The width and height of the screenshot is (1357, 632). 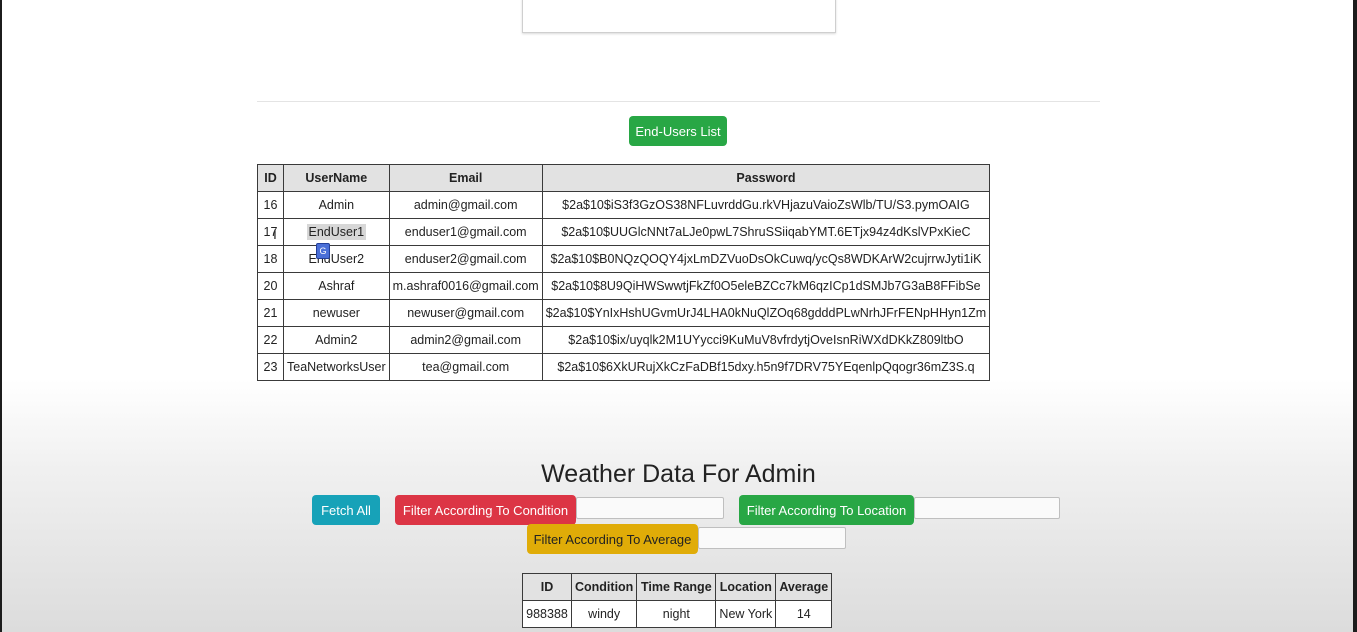 What do you see at coordinates (804, 587) in the screenshot?
I see `col-header-average: Average` at bounding box center [804, 587].